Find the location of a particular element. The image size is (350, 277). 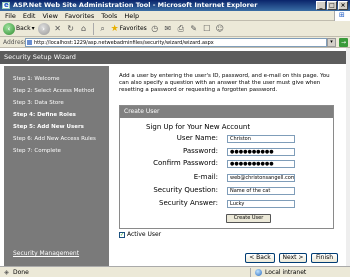

active-user-checkbox: ✓ is located at coordinates (122, 234).